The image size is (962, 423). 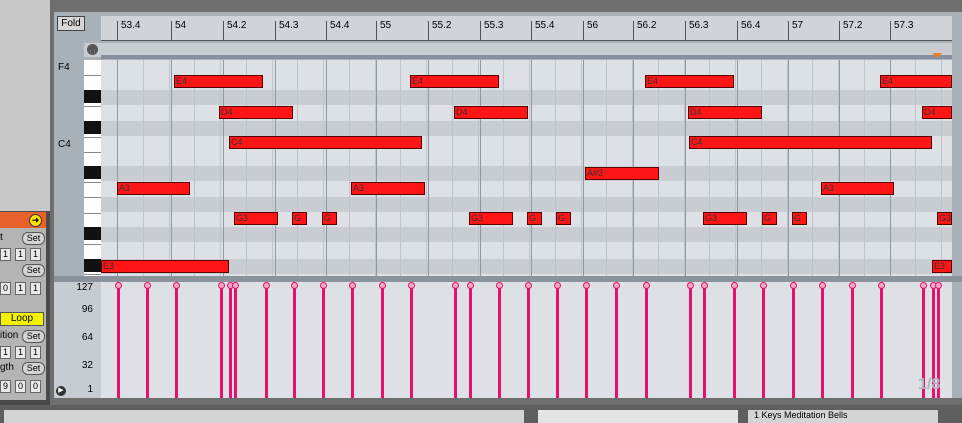 What do you see at coordinates (5, 386) in the screenshot?
I see `value-field: 9` at bounding box center [5, 386].